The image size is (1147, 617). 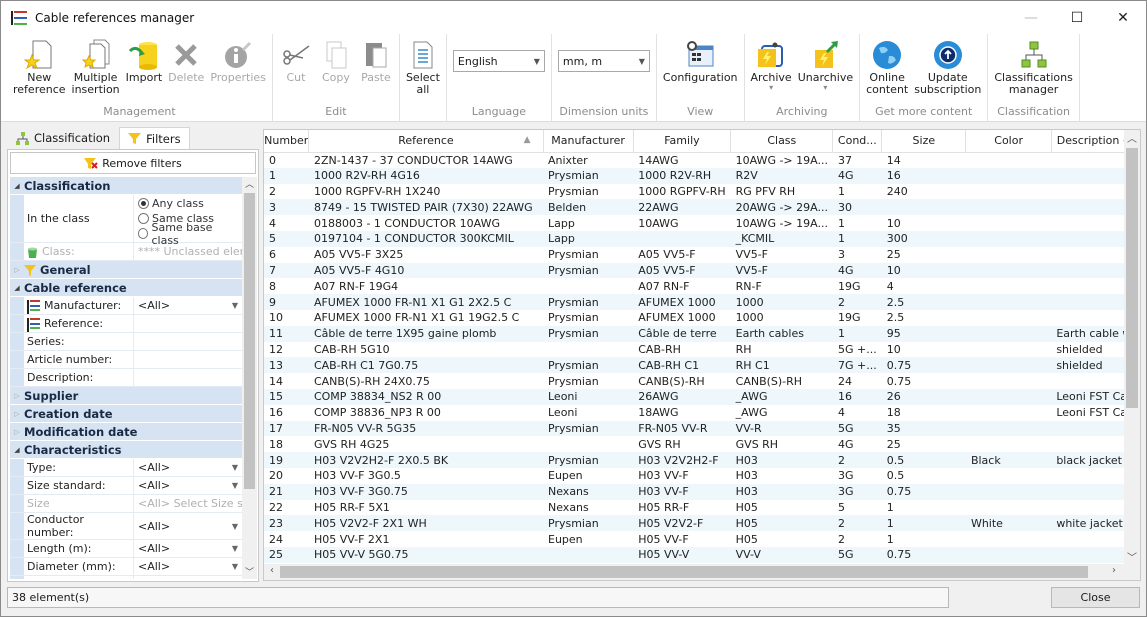 What do you see at coordinates (702, 476) in the screenshot?
I see `table-row: 20 H03 VV-F 3G0.5 Eupen H03 VV-F H03 3G 0.5` at bounding box center [702, 476].